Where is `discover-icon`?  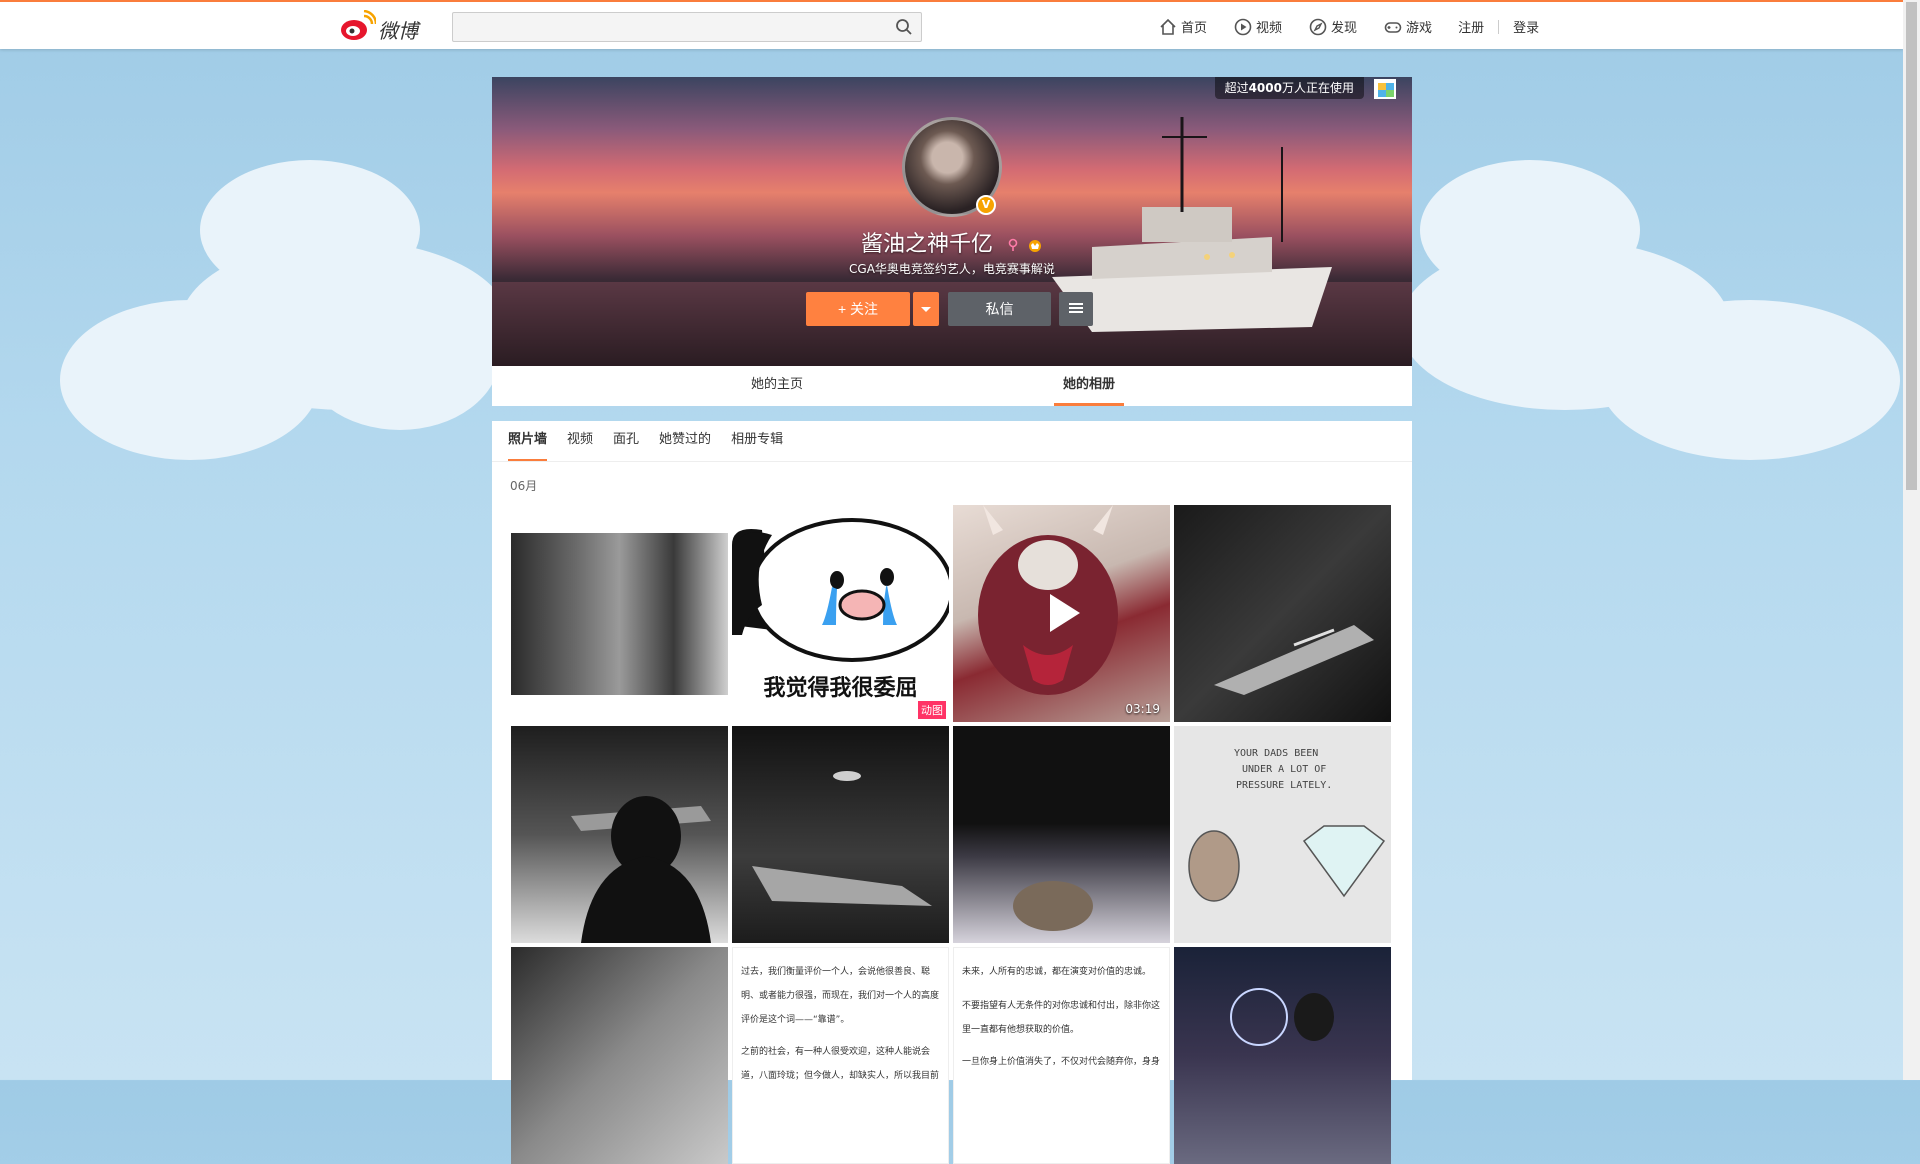 discover-icon is located at coordinates (1318, 26).